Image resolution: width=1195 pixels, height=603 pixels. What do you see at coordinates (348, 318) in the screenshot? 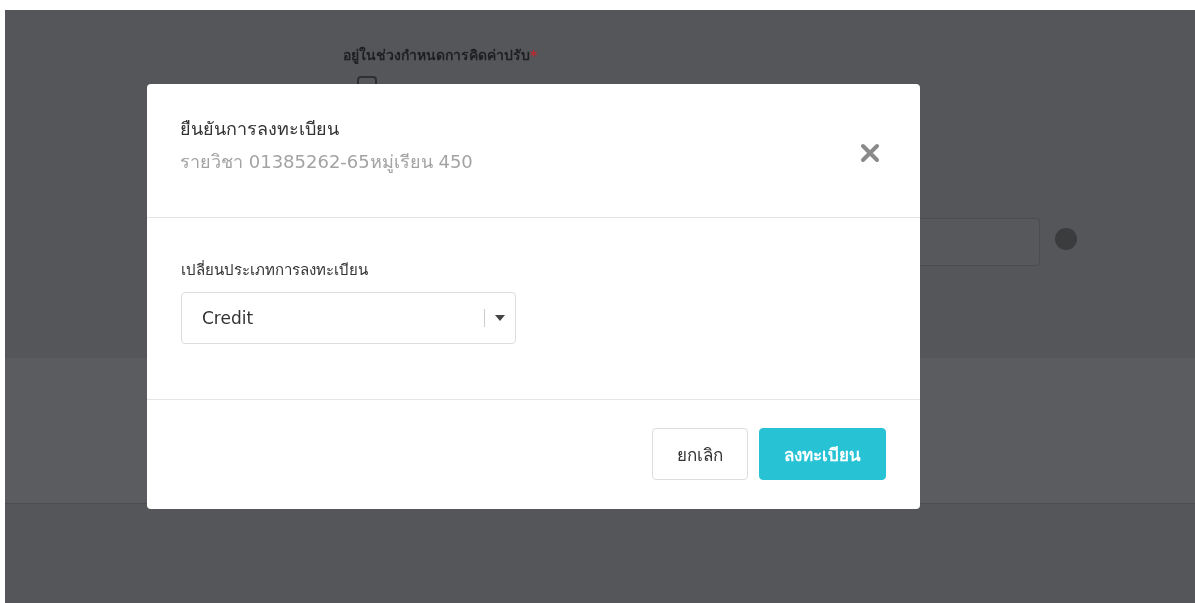
I see `select-field: Credit` at bounding box center [348, 318].